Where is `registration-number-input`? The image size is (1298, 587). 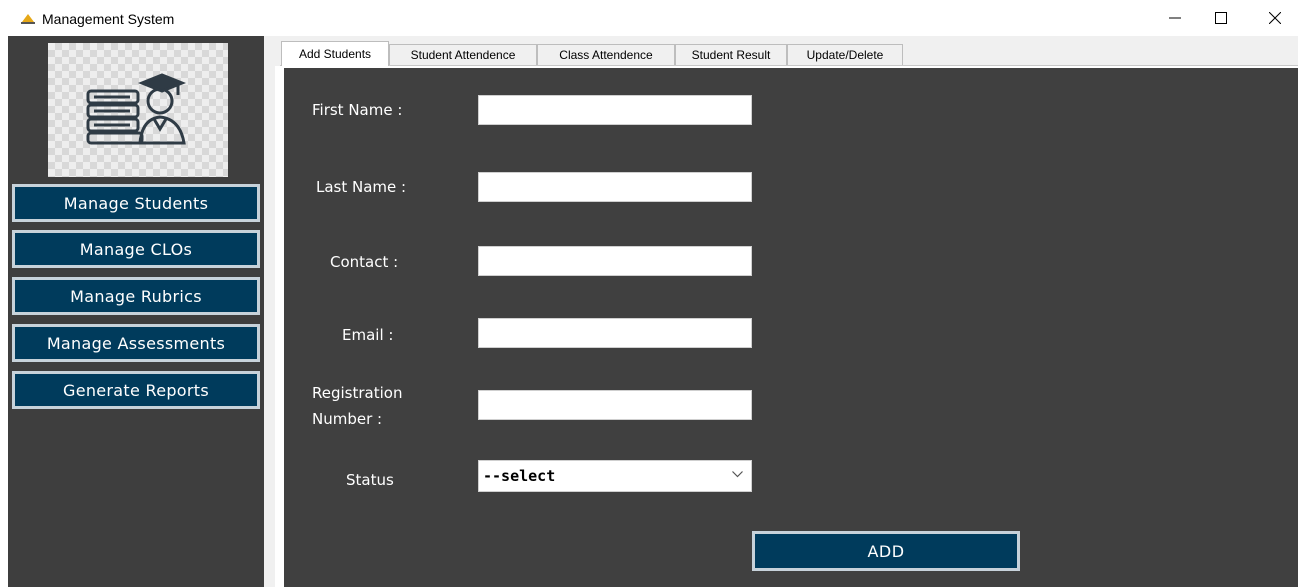 registration-number-input is located at coordinates (615, 405).